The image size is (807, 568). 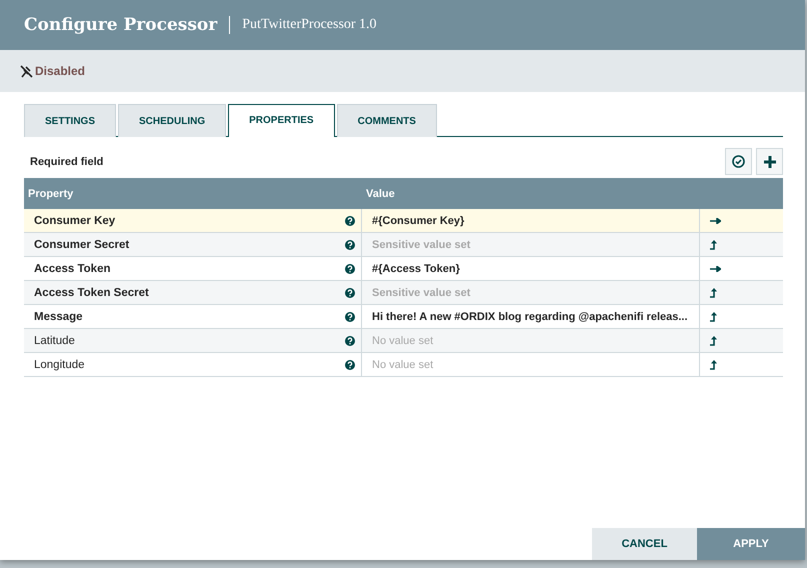 I want to click on property-value: #{Access Token}, so click(x=531, y=268).